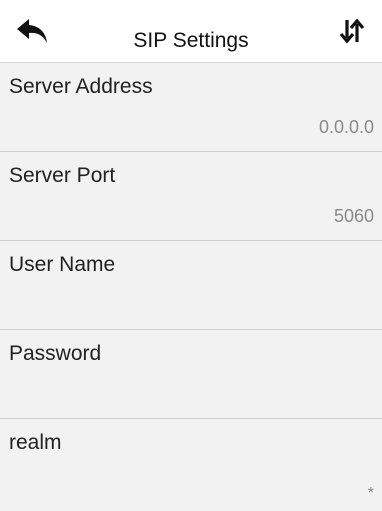 The image size is (382, 511). I want to click on top-bar: SIP Settings, so click(191, 31).